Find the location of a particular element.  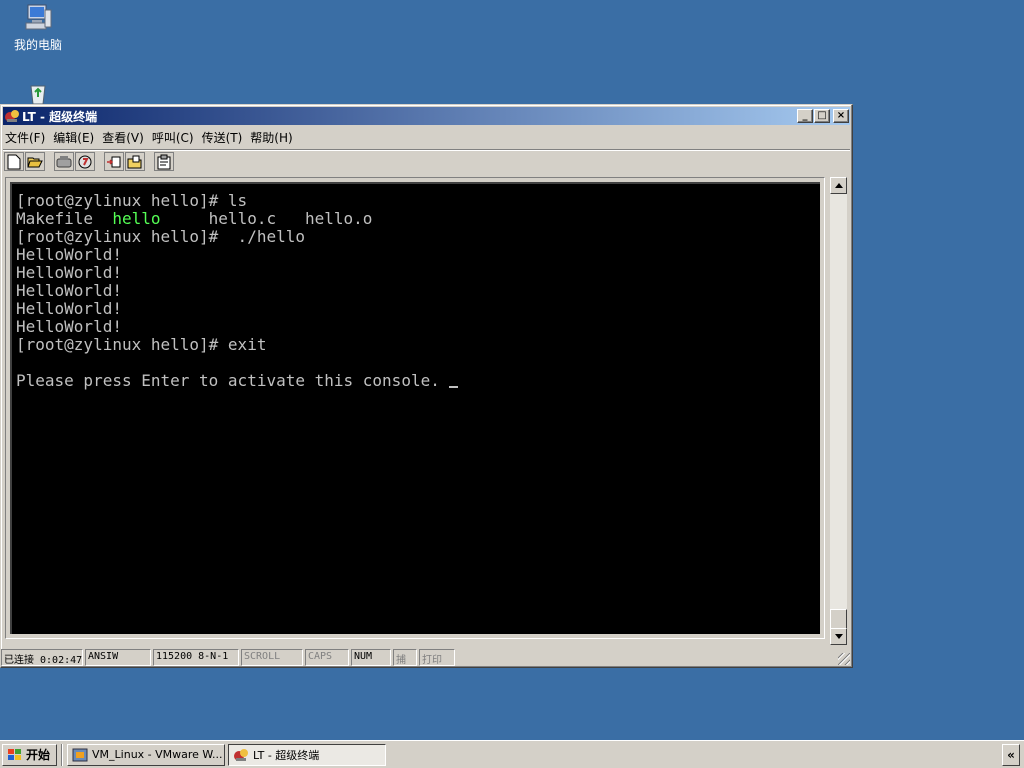

status-caps: CAPS is located at coordinates (327, 657).